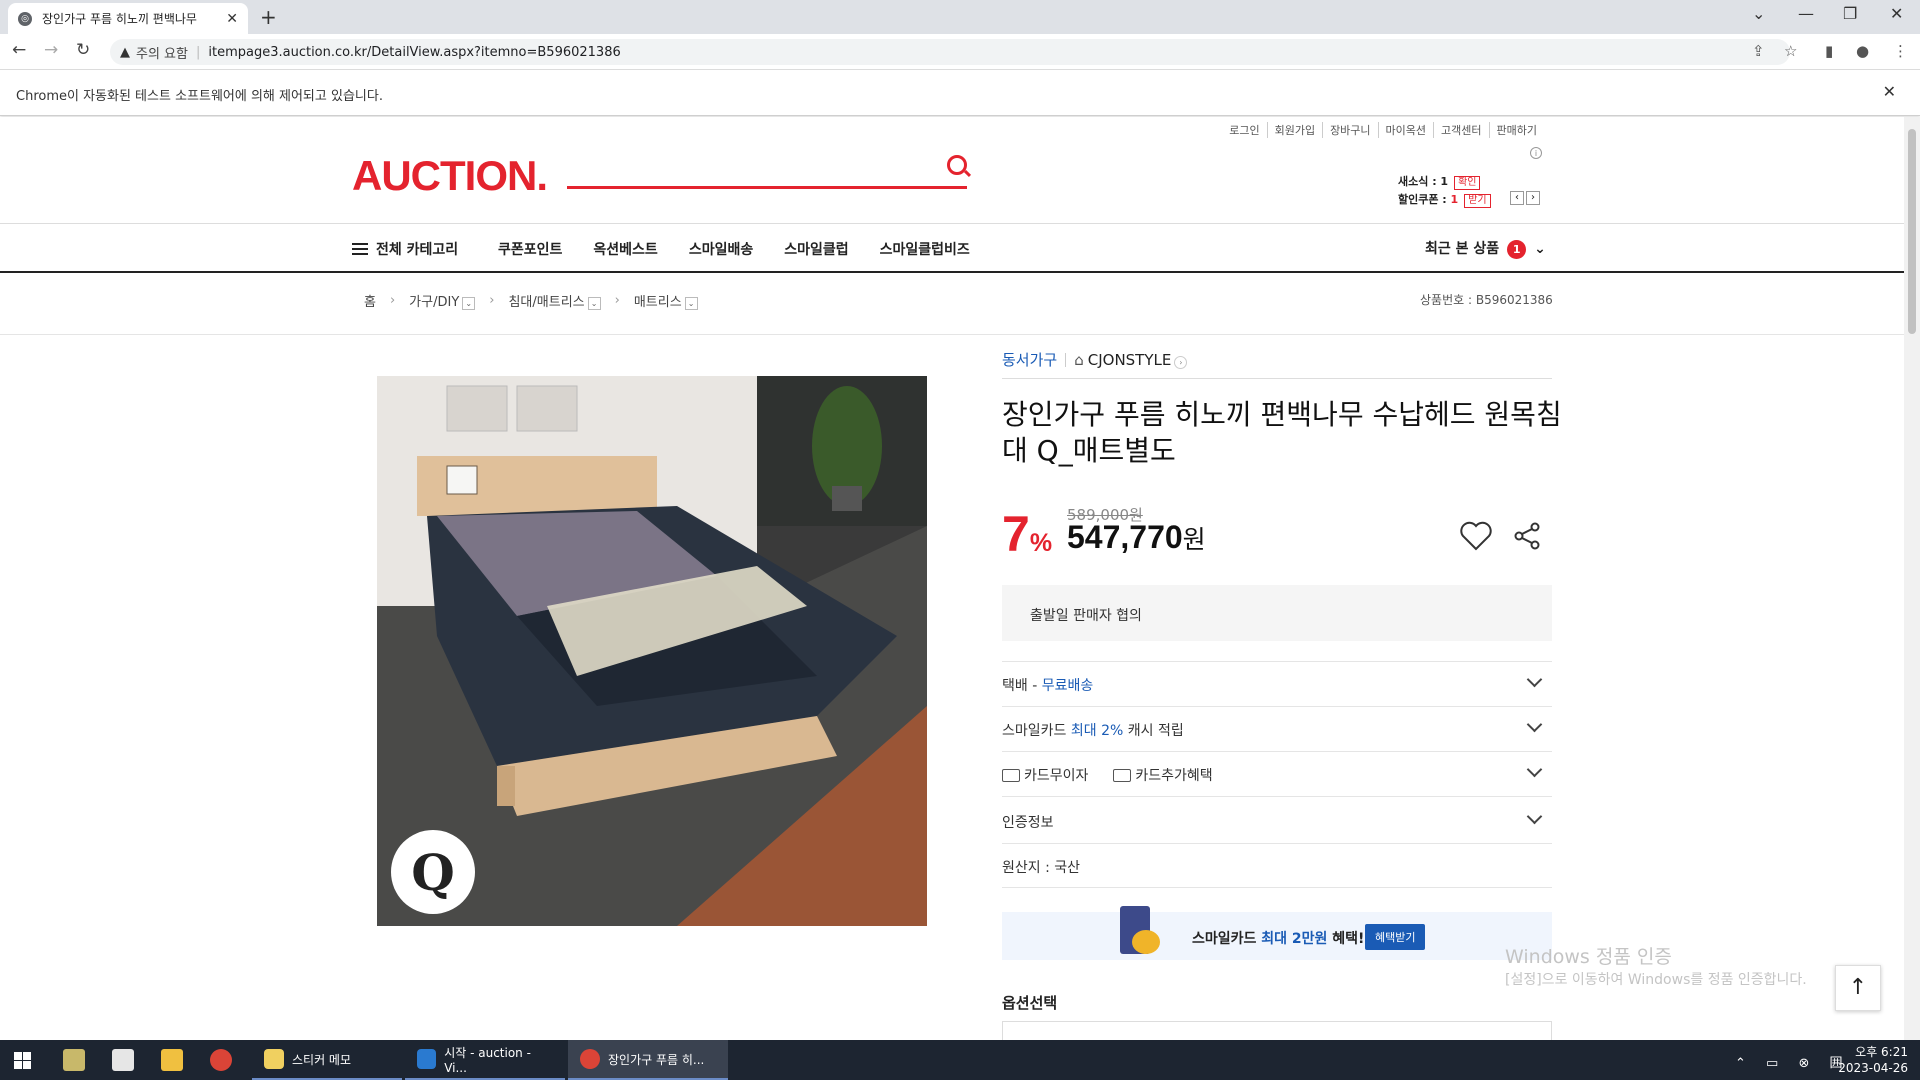 The image size is (1920, 1080). Describe the element at coordinates (268, 17) in the screenshot. I see `new-tab-button: +` at that location.